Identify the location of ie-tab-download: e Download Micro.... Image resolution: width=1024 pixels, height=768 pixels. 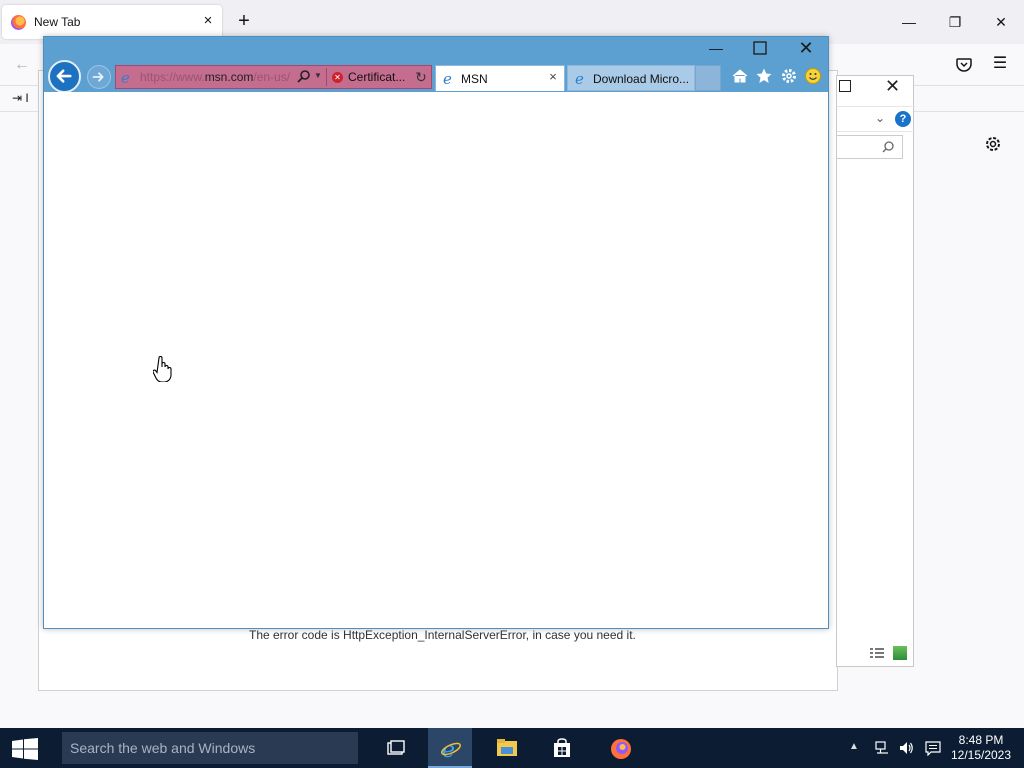
(631, 78).